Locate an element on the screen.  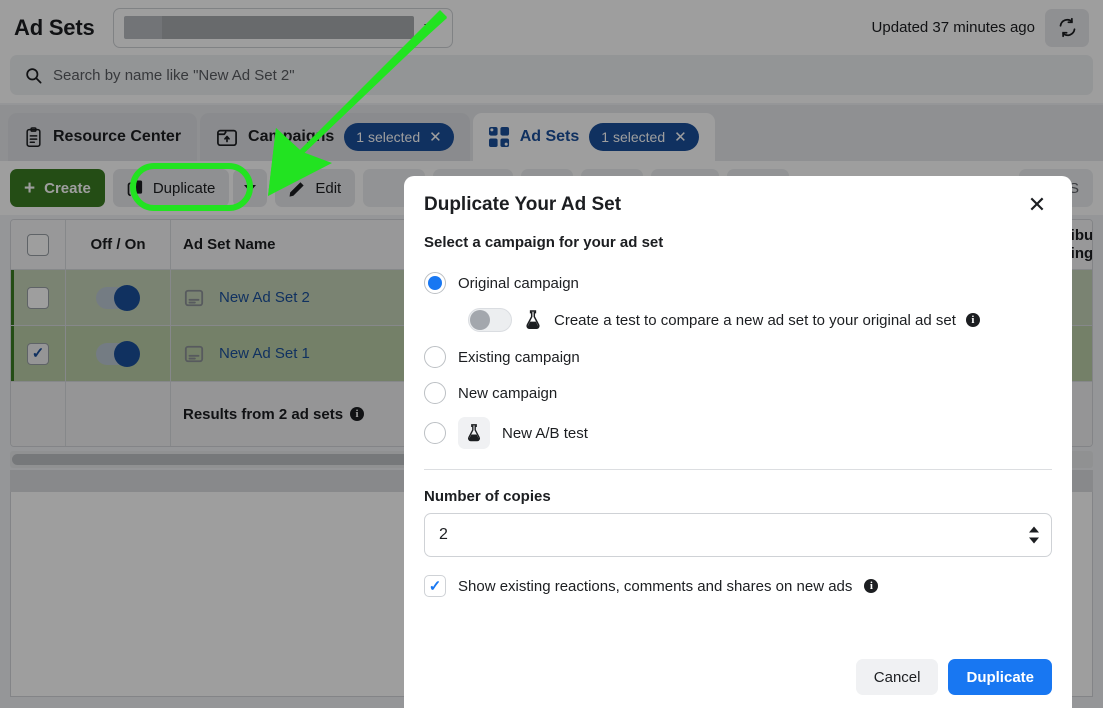
search-input: Search by name like "New Ad Set 2" is located at coordinates (551, 75).